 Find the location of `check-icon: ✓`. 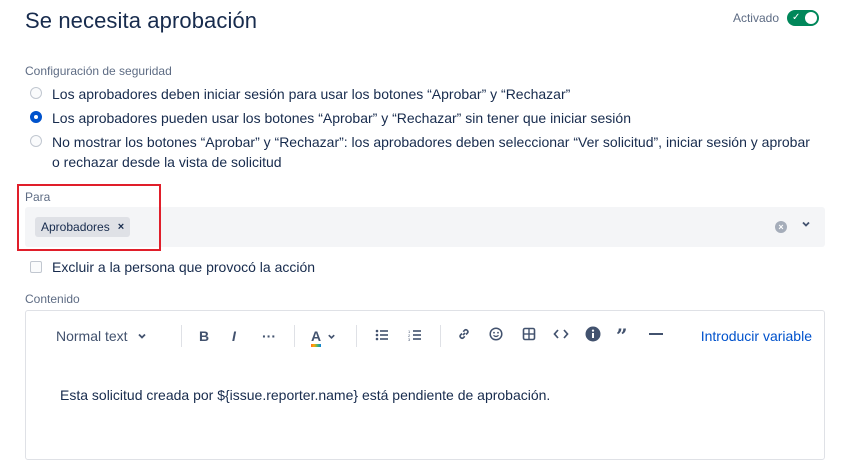

check-icon: ✓ is located at coordinates (796, 17).